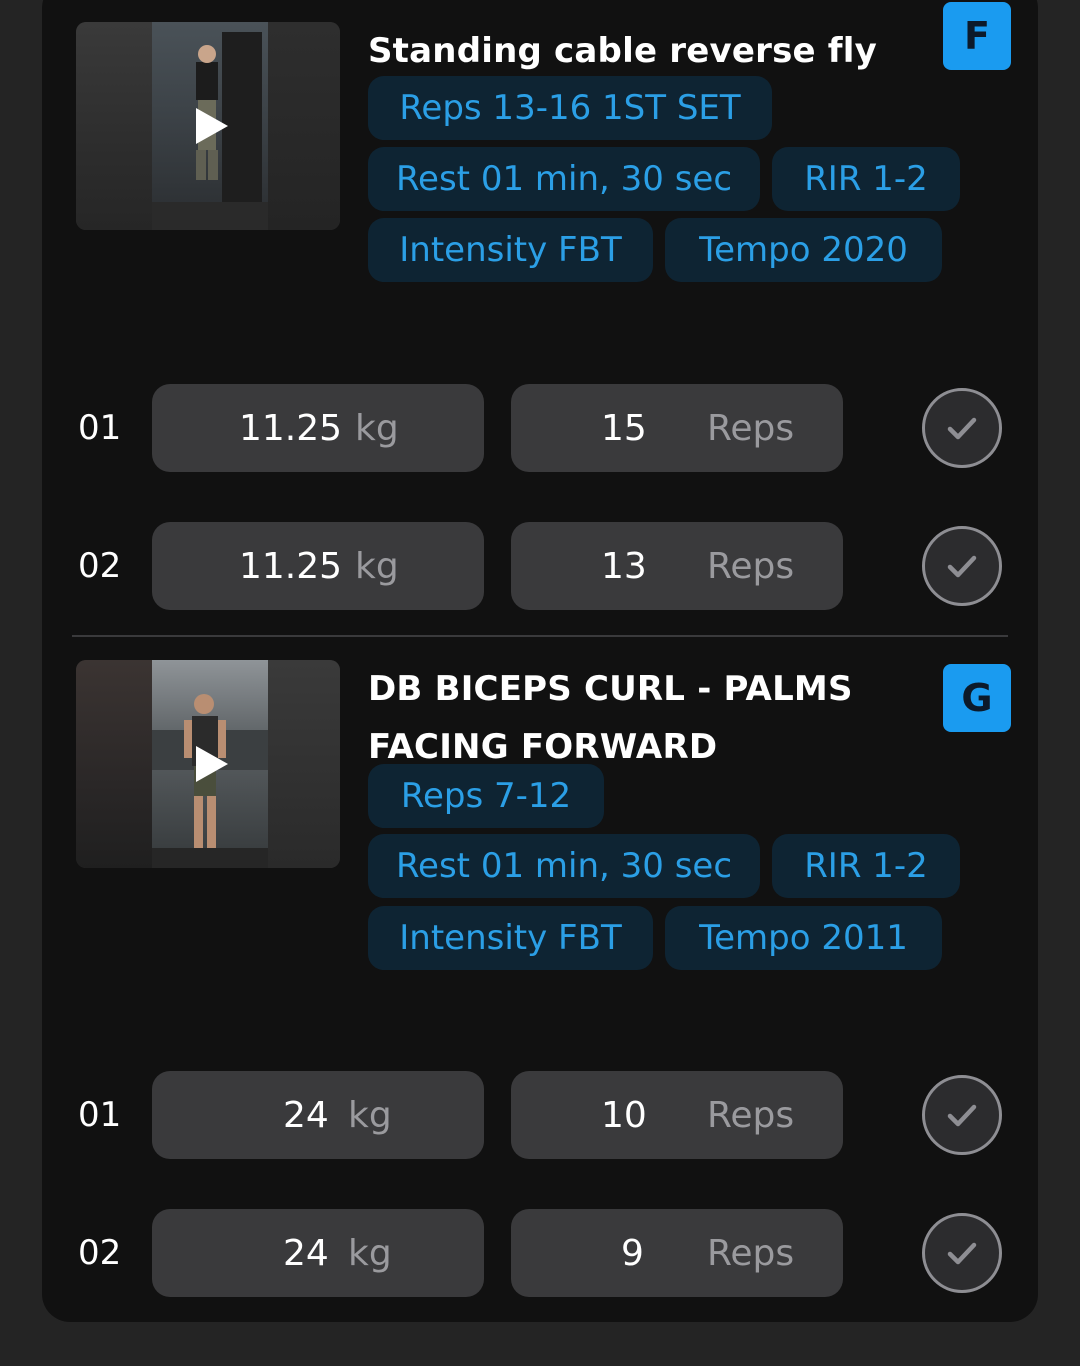 This screenshot has width=1080, height=1366. What do you see at coordinates (977, 698) in the screenshot?
I see `exercise-letter-badge: G` at bounding box center [977, 698].